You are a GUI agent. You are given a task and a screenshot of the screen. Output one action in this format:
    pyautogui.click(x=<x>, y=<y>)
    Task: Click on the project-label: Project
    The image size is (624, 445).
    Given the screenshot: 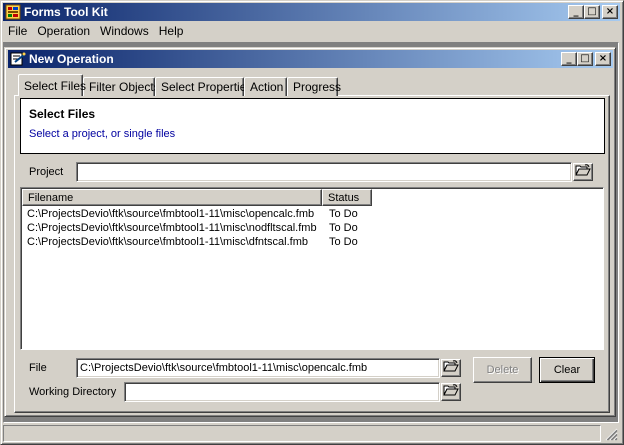 What is the action you would take?
    pyautogui.click(x=46, y=172)
    